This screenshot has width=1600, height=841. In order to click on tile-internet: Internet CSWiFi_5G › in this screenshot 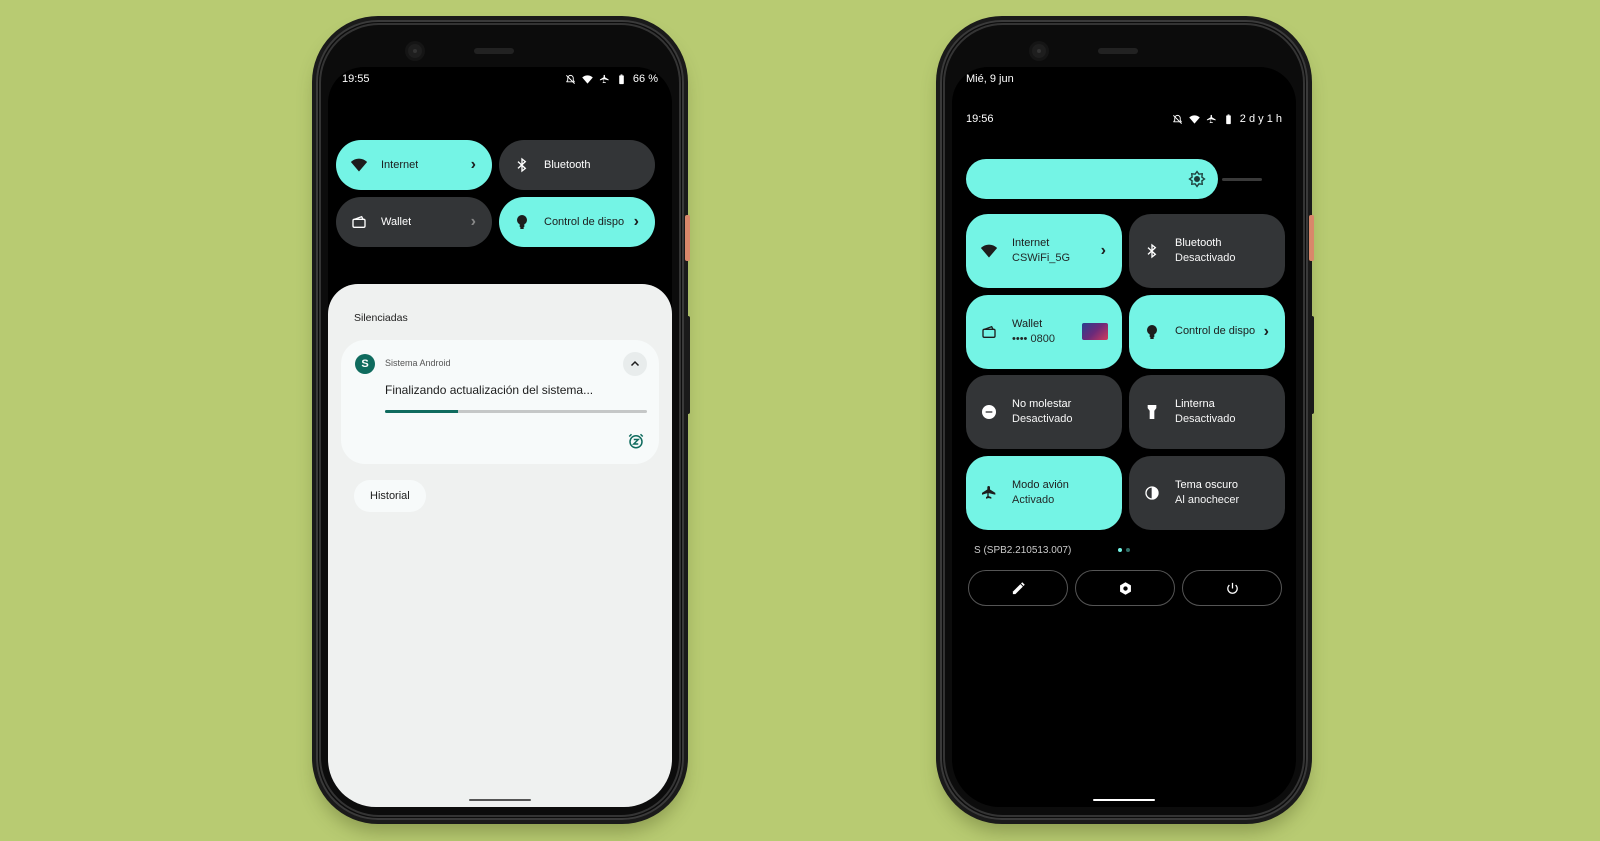, I will do `click(1044, 251)`.